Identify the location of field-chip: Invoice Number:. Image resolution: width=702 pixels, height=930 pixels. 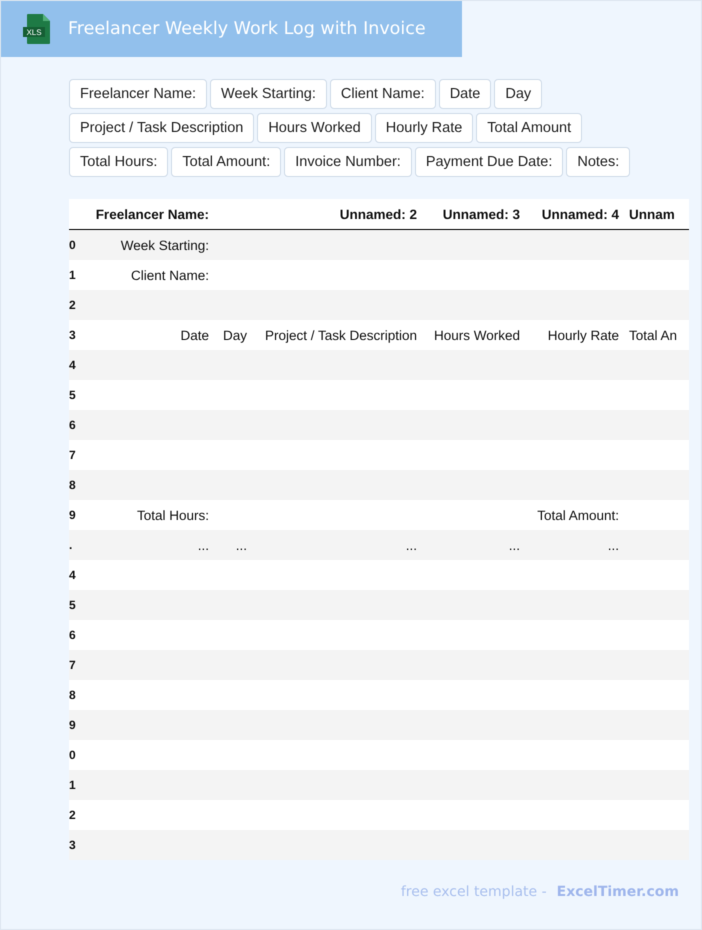
(348, 162).